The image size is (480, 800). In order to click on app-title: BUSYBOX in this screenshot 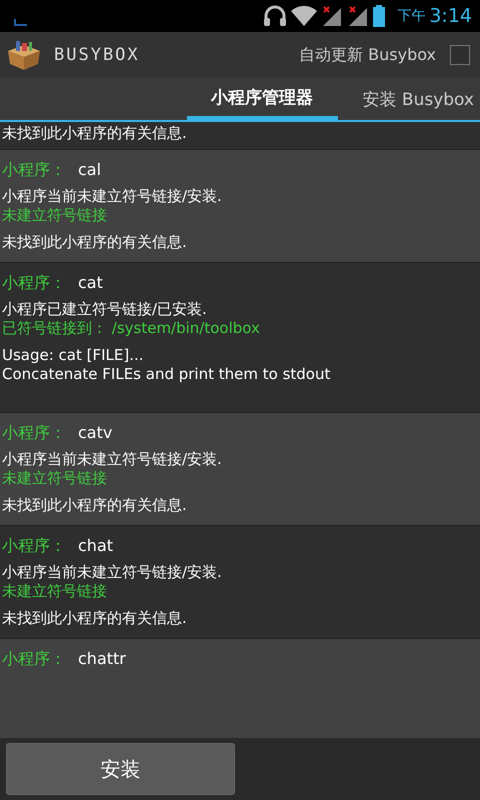, I will do `click(97, 55)`.